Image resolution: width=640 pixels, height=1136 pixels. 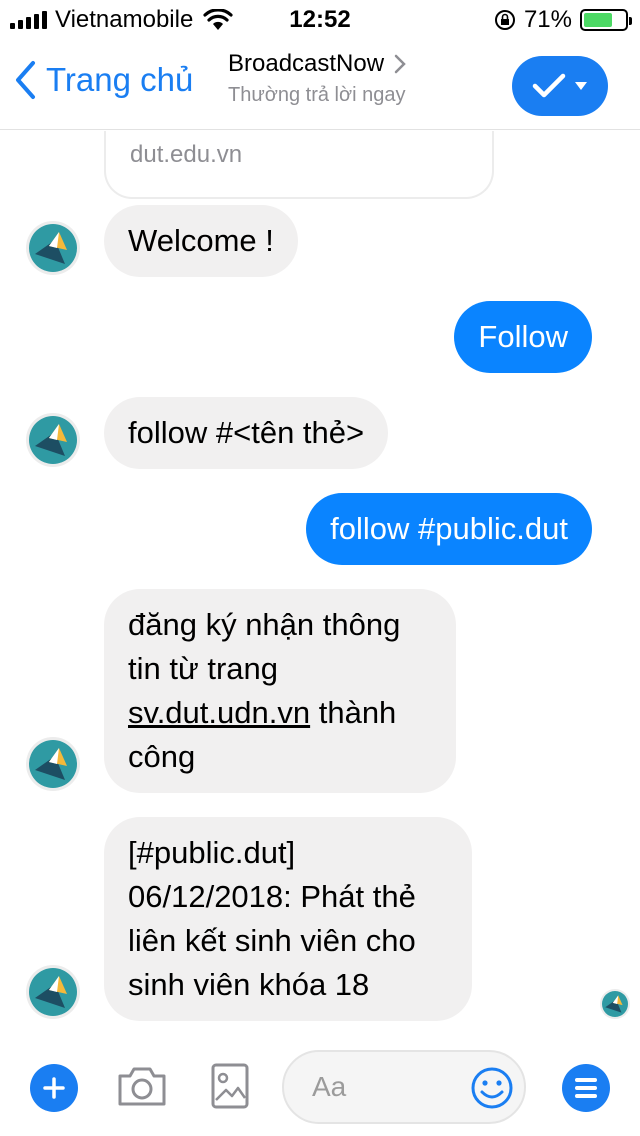 I want to click on link-domain: dut.edu.vn, so click(x=186, y=154).